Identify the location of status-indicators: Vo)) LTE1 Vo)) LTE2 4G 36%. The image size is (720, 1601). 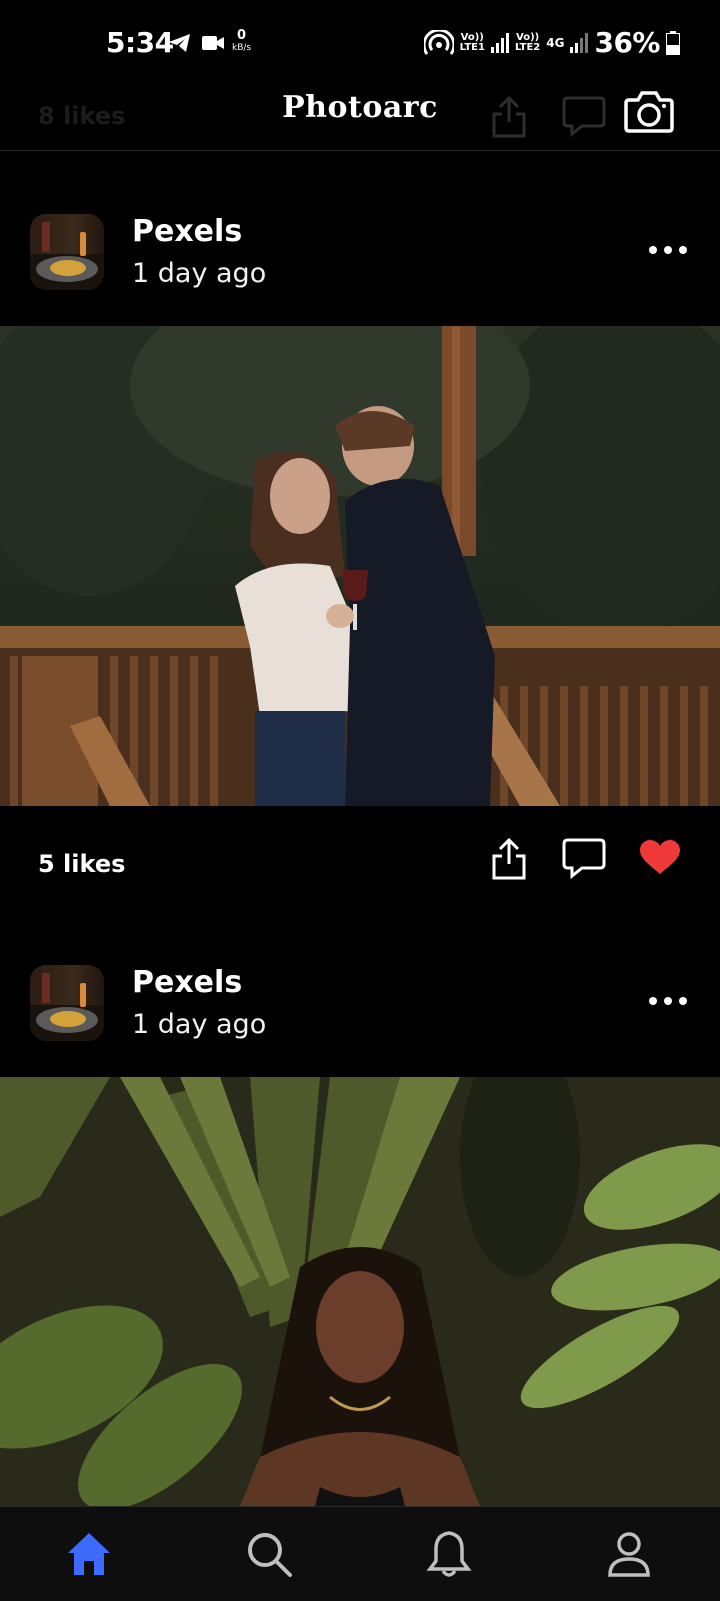
(551, 42).